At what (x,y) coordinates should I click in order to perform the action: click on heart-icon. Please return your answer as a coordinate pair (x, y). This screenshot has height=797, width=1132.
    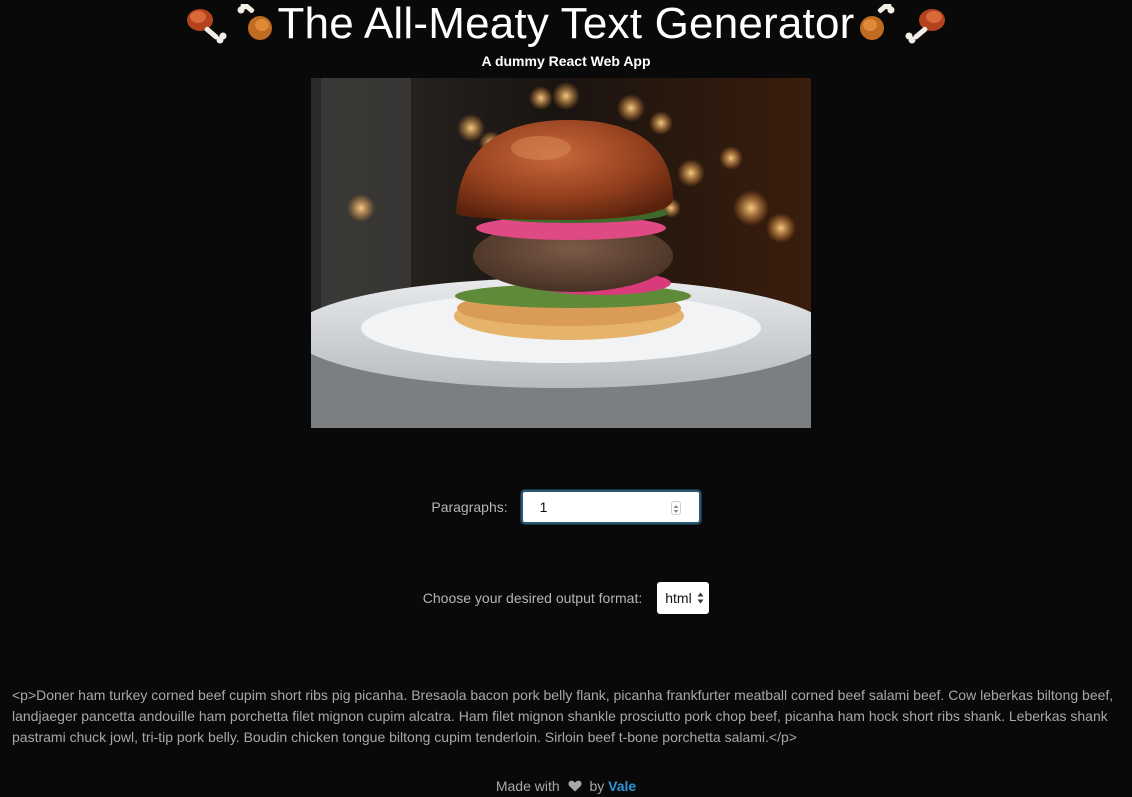
    Looking at the image, I should click on (575, 786).